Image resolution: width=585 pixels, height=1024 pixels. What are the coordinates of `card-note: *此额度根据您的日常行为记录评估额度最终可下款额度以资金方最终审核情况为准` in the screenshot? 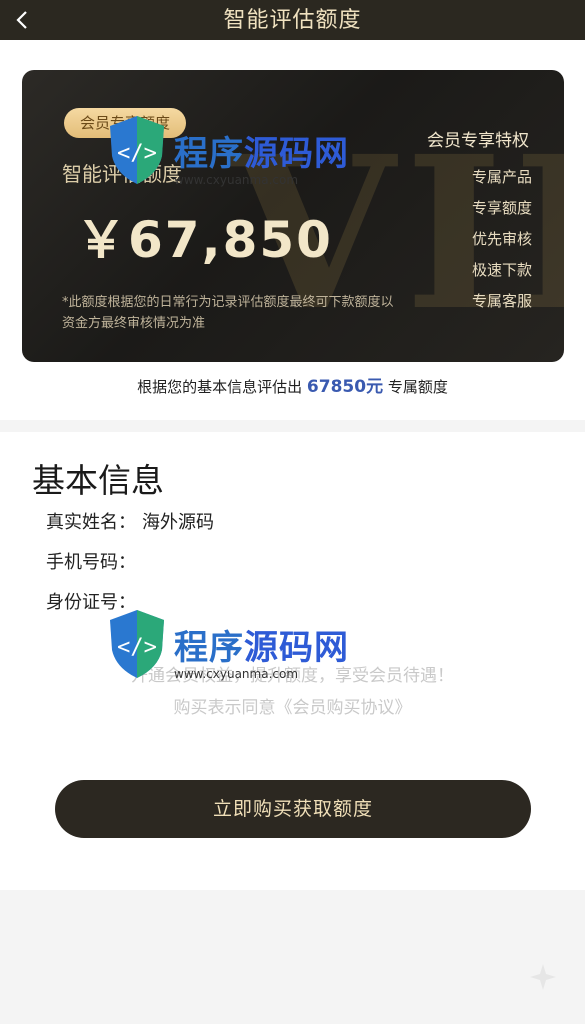 It's located at (228, 313).